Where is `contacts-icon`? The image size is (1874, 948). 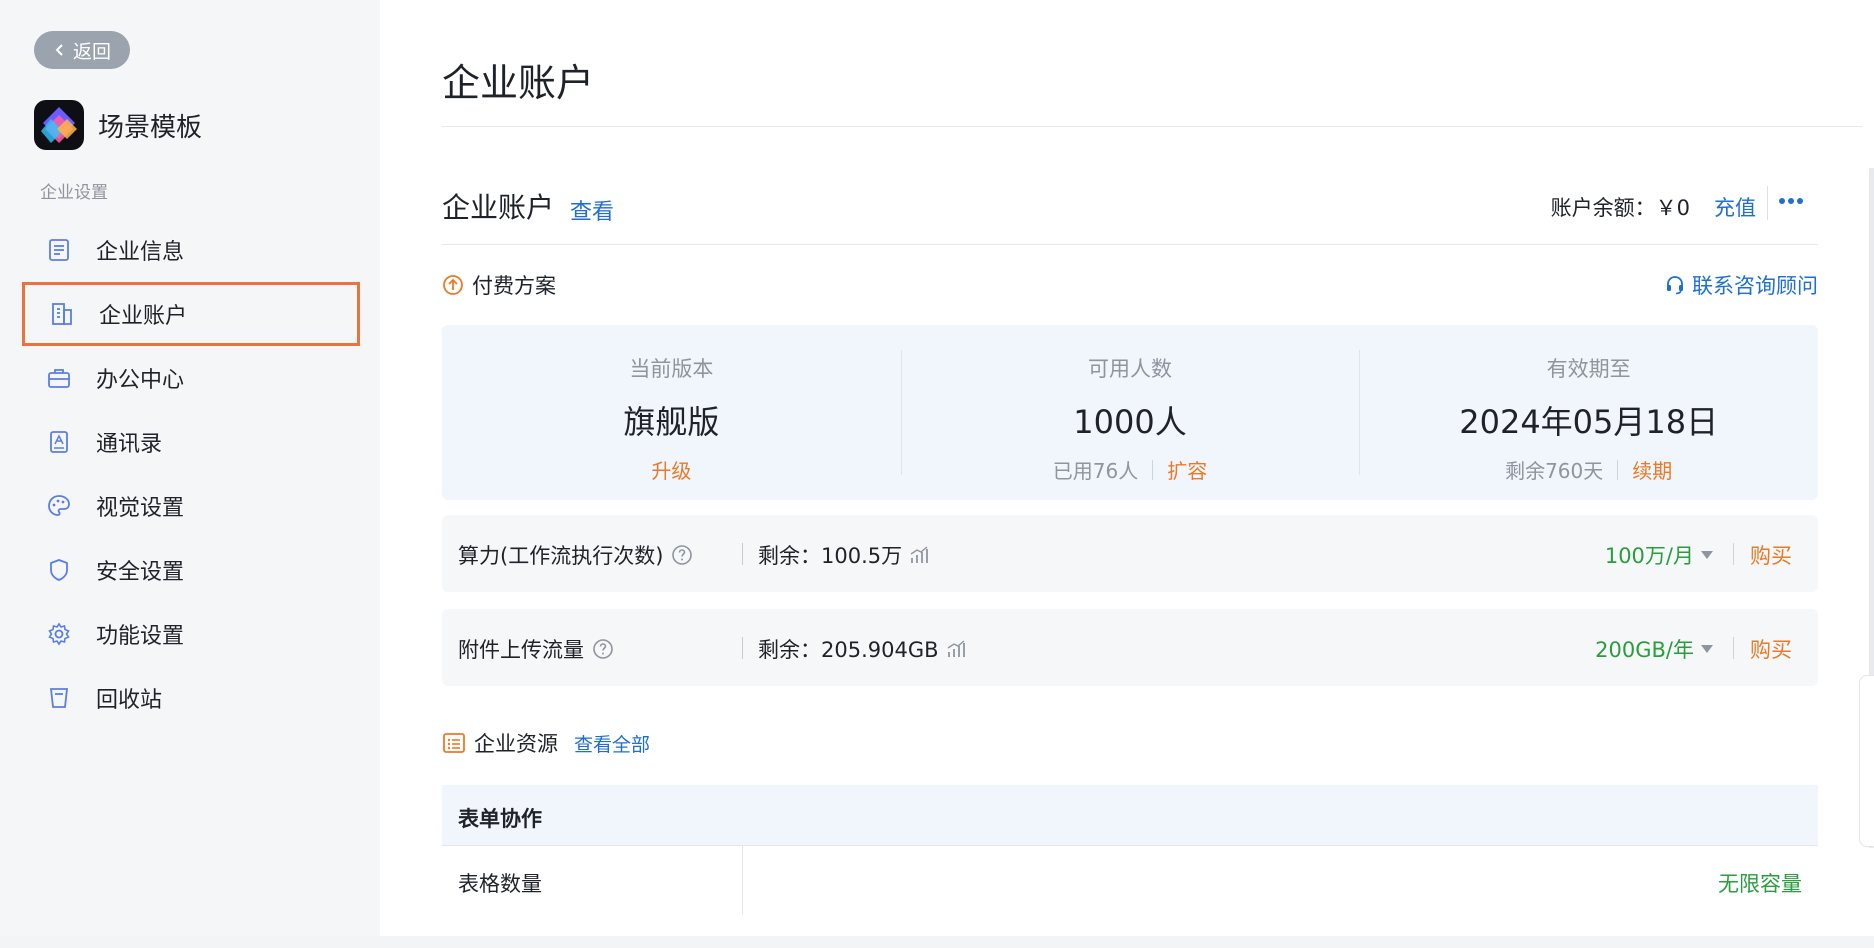 contacts-icon is located at coordinates (59, 442).